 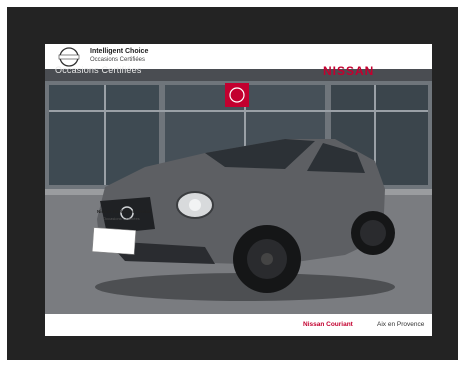 I want to click on dealer-city: Aix en Provence, so click(x=401, y=324).